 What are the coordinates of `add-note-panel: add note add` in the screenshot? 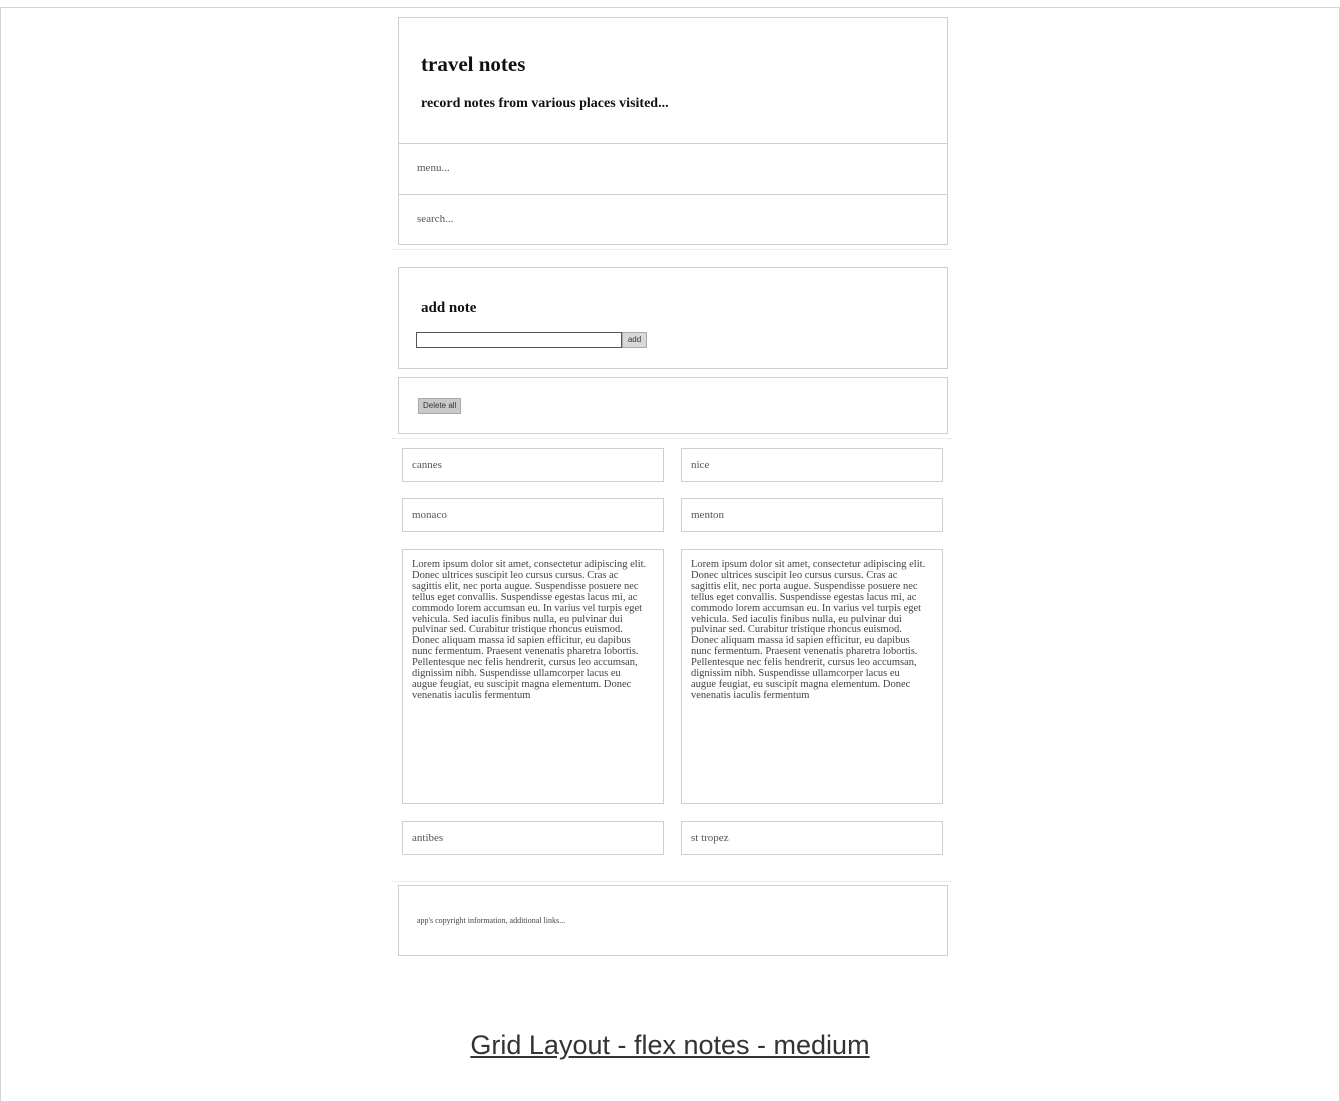 It's located at (673, 318).